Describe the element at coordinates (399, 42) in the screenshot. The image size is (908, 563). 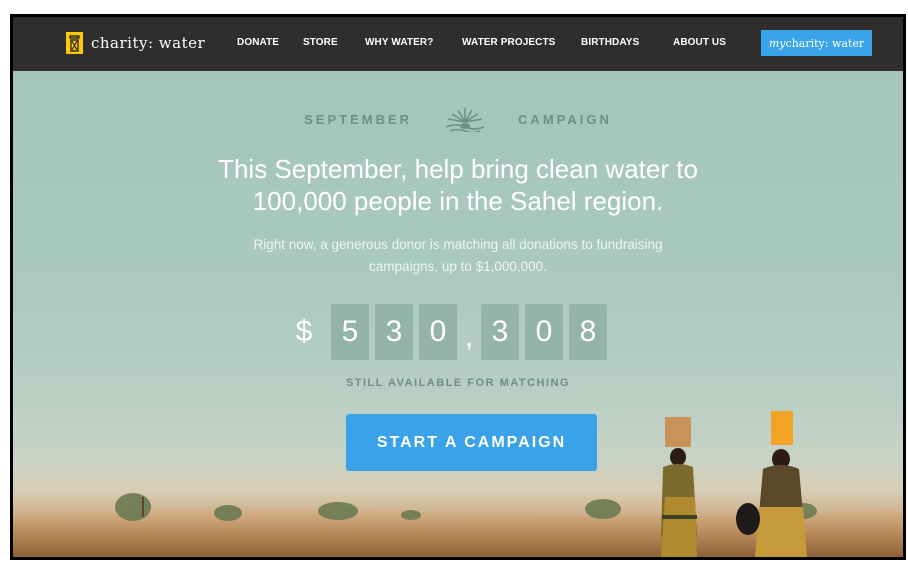
I see `nav-why-water: WHY WATER?` at that location.